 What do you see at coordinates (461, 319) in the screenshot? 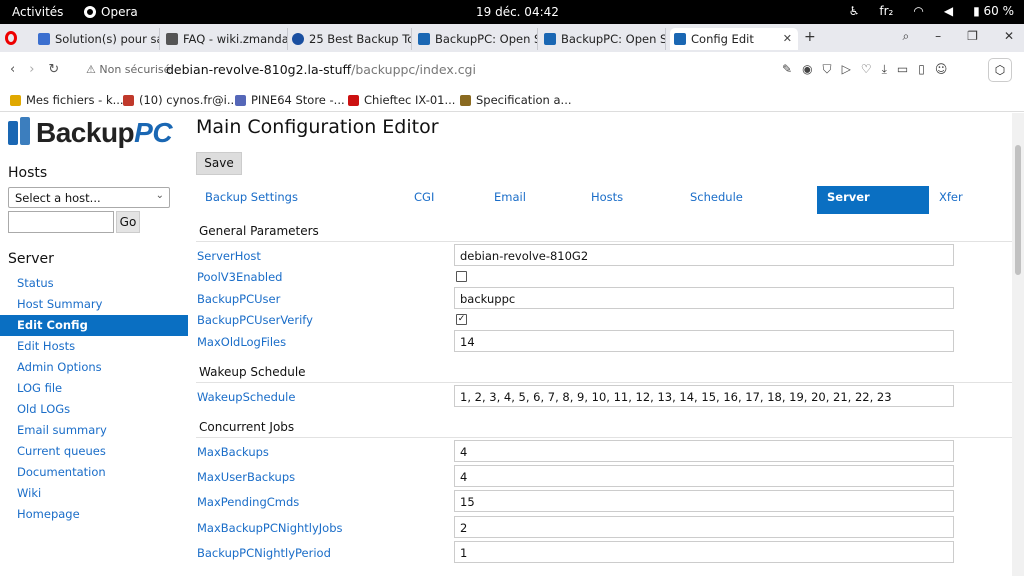
I see `backuppc-user-verify-checkbox: ✓` at bounding box center [461, 319].